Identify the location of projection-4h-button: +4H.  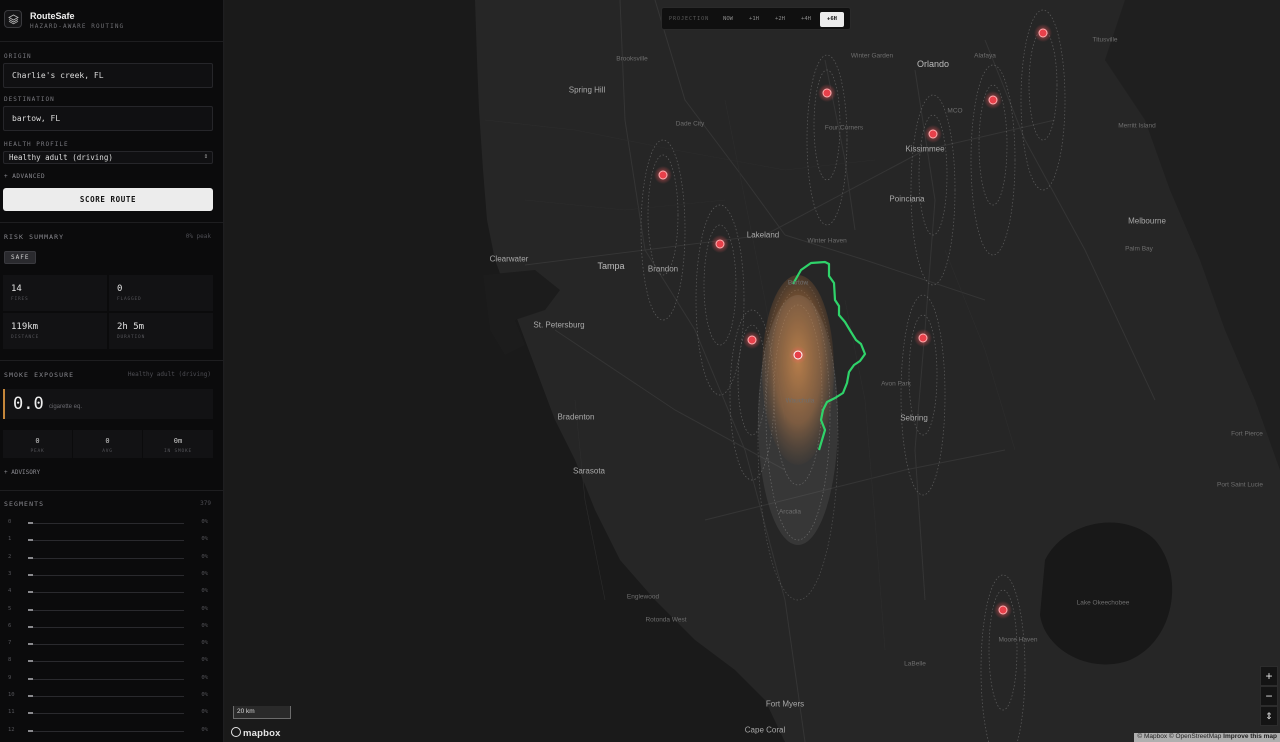
(806, 19).